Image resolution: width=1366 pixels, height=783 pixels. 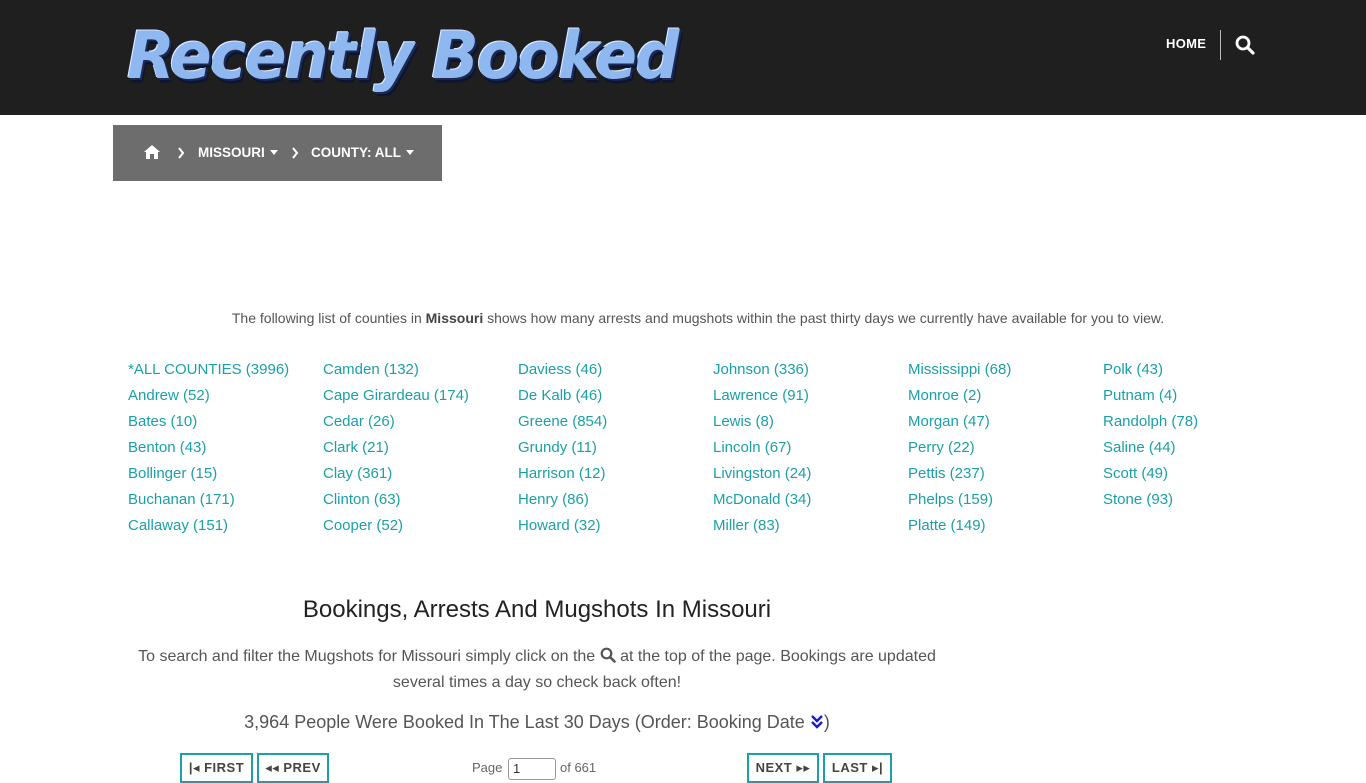 I want to click on county-link: Phelps (159), so click(x=1003, y=502).